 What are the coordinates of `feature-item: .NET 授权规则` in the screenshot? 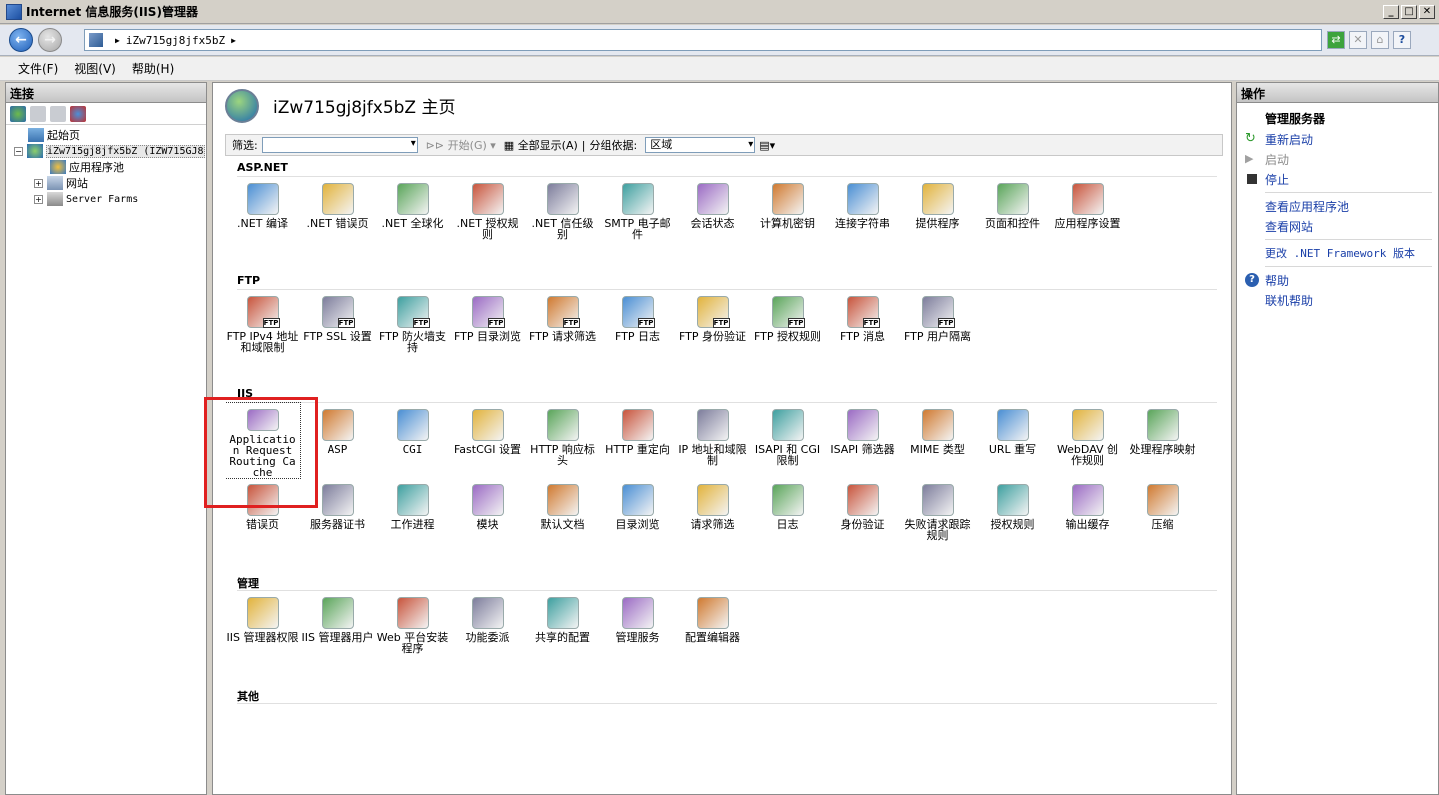 It's located at (487, 214).